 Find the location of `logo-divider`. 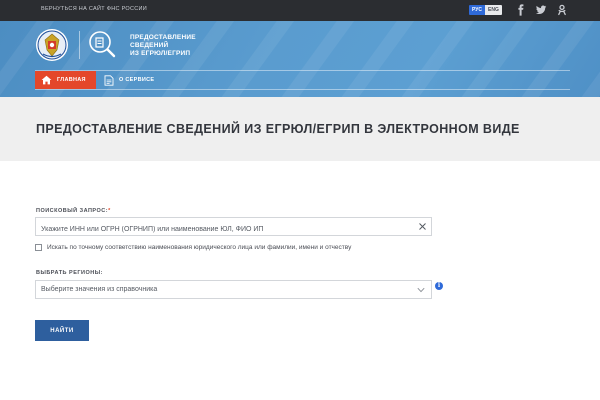

logo-divider is located at coordinates (79, 45).